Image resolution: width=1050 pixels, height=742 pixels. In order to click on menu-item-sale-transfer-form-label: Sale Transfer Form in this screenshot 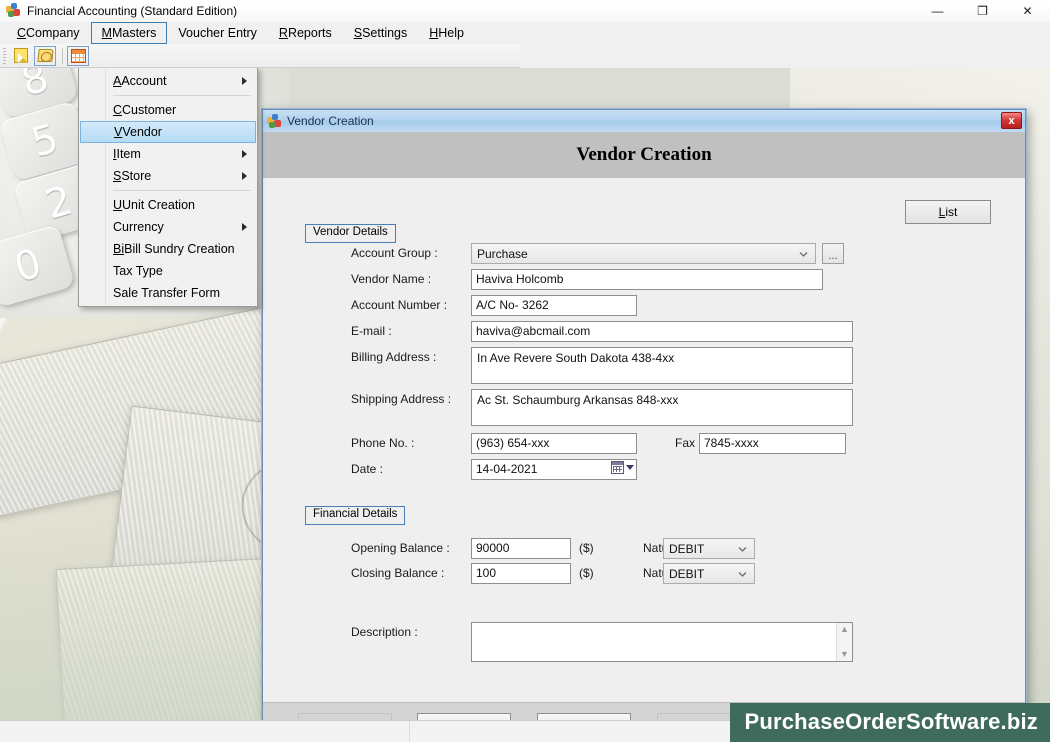, I will do `click(166, 293)`.